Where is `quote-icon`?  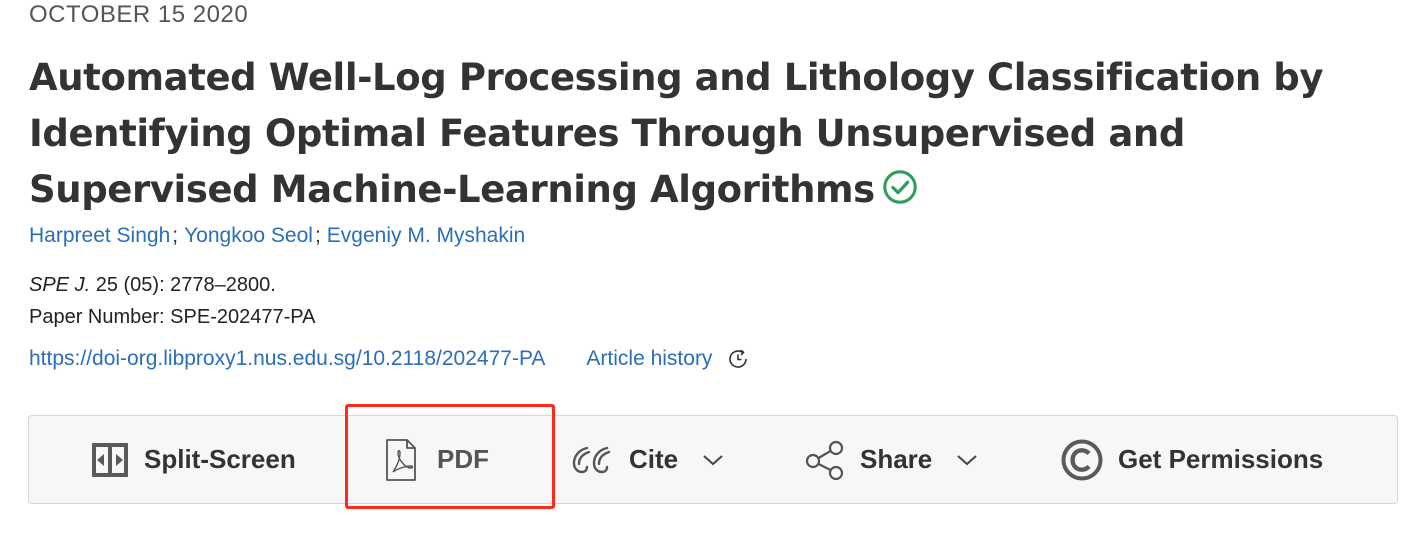 quote-icon is located at coordinates (591, 459).